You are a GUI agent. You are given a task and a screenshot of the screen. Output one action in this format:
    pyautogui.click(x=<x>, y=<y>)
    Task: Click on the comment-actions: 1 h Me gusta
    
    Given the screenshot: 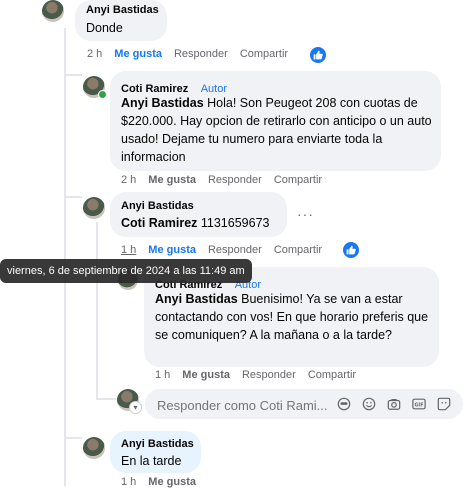 What is the action you would take?
    pyautogui.click(x=164, y=482)
    